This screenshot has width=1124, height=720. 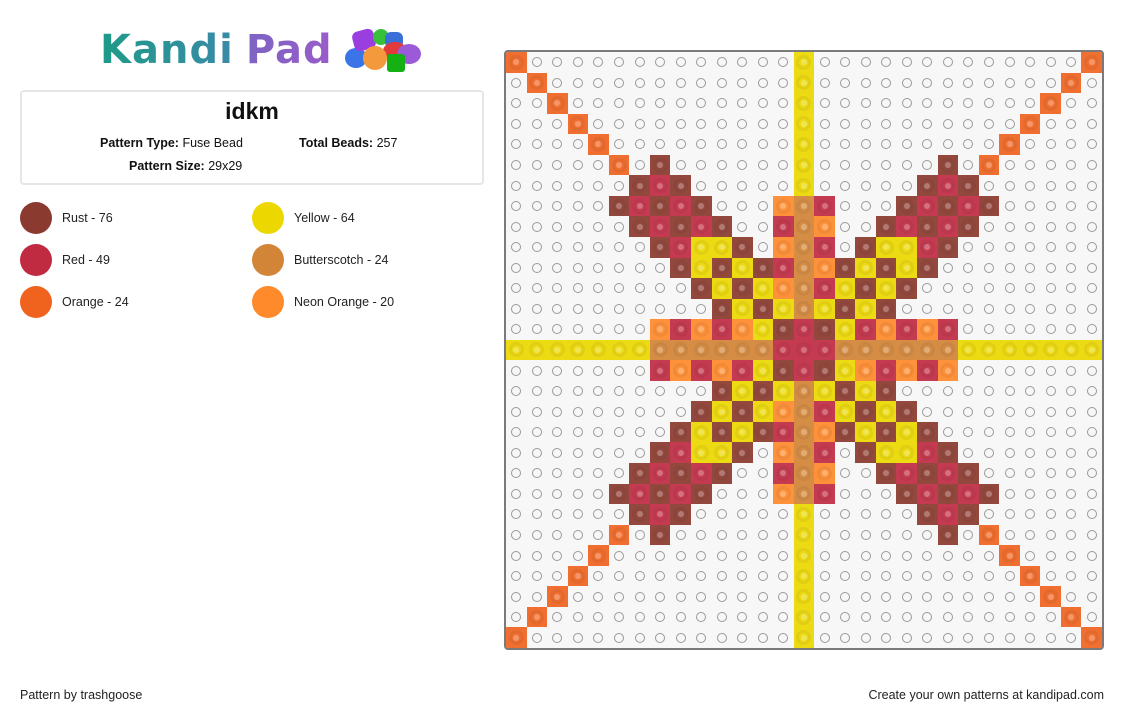 I want to click on legend-item-neon-orange: Neon Orange - 20, so click(x=323, y=302).